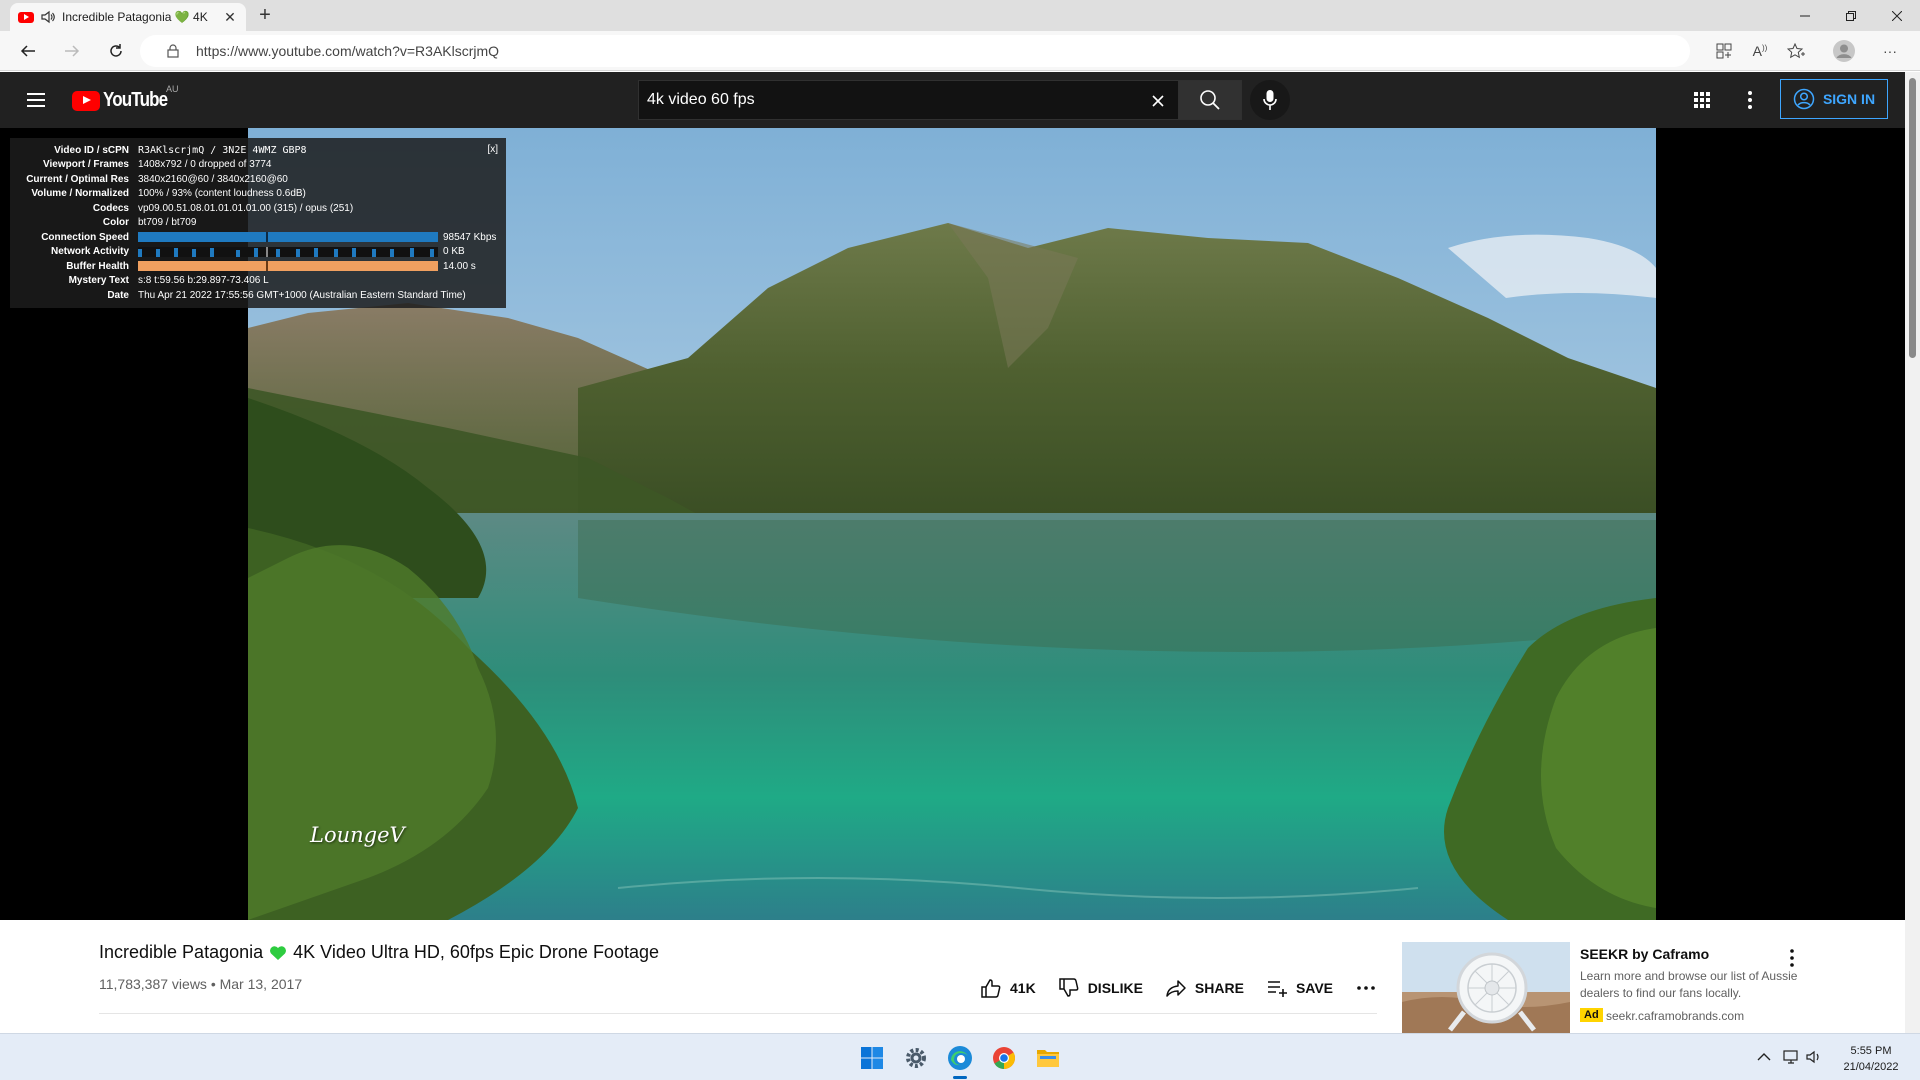 The image size is (1920, 1080). I want to click on voice-search-button, so click(1270, 100).